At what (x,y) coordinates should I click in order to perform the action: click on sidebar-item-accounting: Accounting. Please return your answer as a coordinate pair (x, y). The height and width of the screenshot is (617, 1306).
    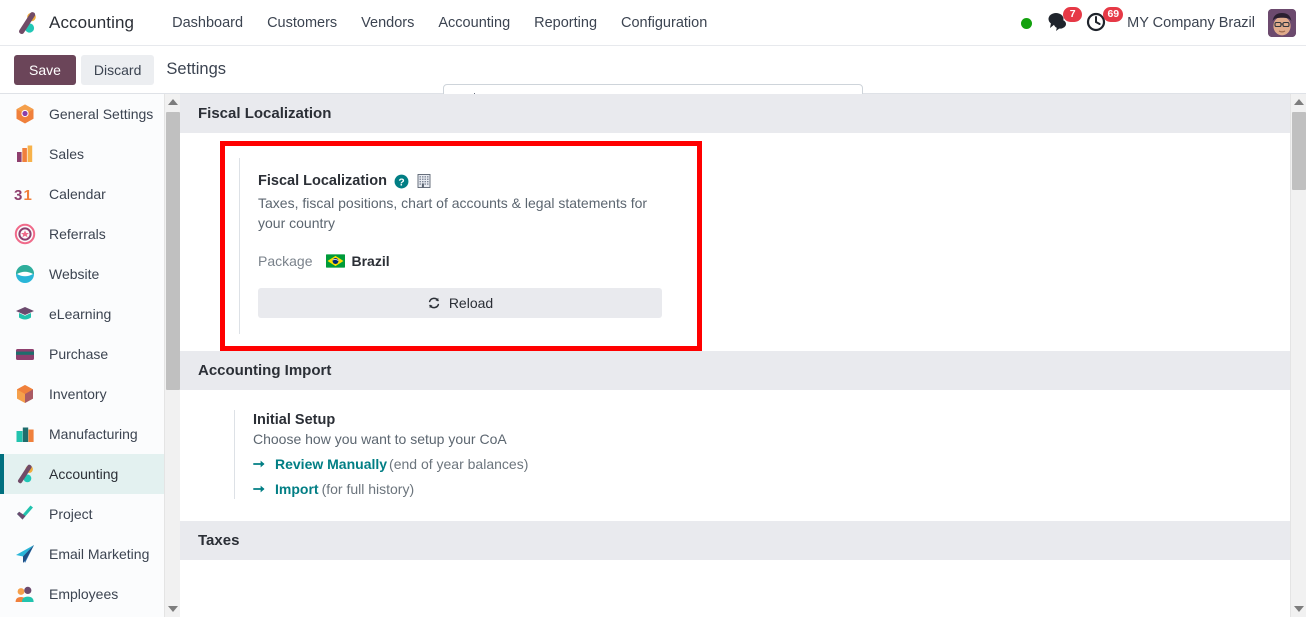
    Looking at the image, I should click on (90, 474).